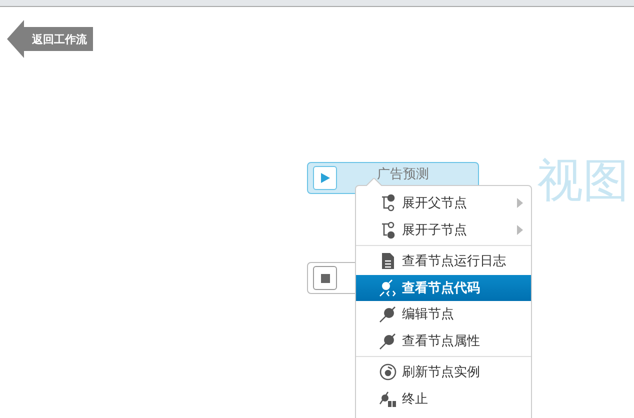  Describe the element at coordinates (443, 229) in the screenshot. I see `menu-item: 展开子节点` at that location.